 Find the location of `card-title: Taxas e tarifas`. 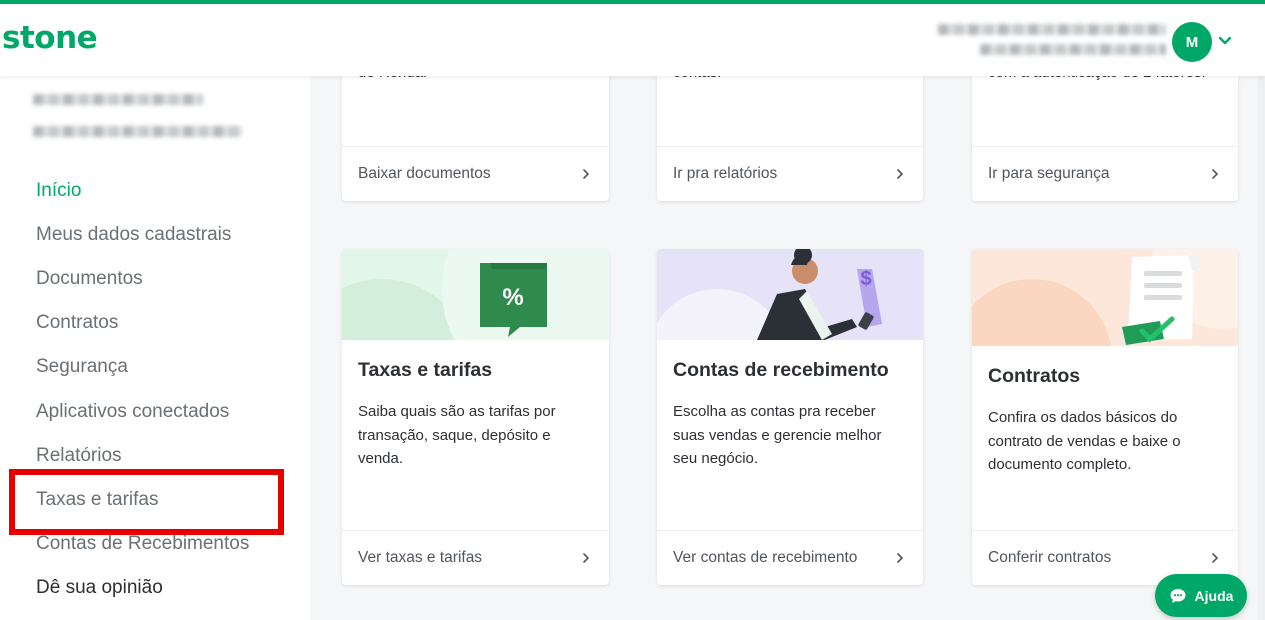

card-title: Taxas e tarifas is located at coordinates (425, 370).